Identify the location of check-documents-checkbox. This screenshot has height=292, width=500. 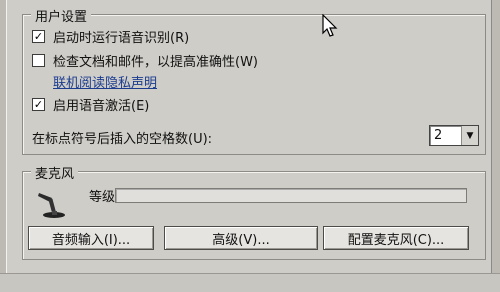
(38, 60).